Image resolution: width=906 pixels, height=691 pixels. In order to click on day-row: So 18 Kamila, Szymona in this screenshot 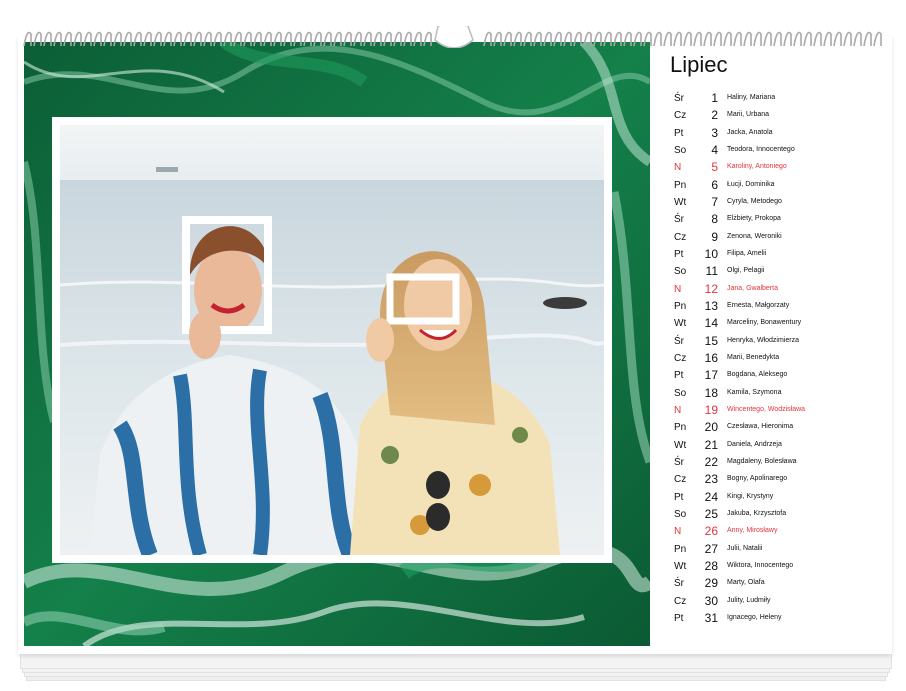, I will do `click(780, 393)`.